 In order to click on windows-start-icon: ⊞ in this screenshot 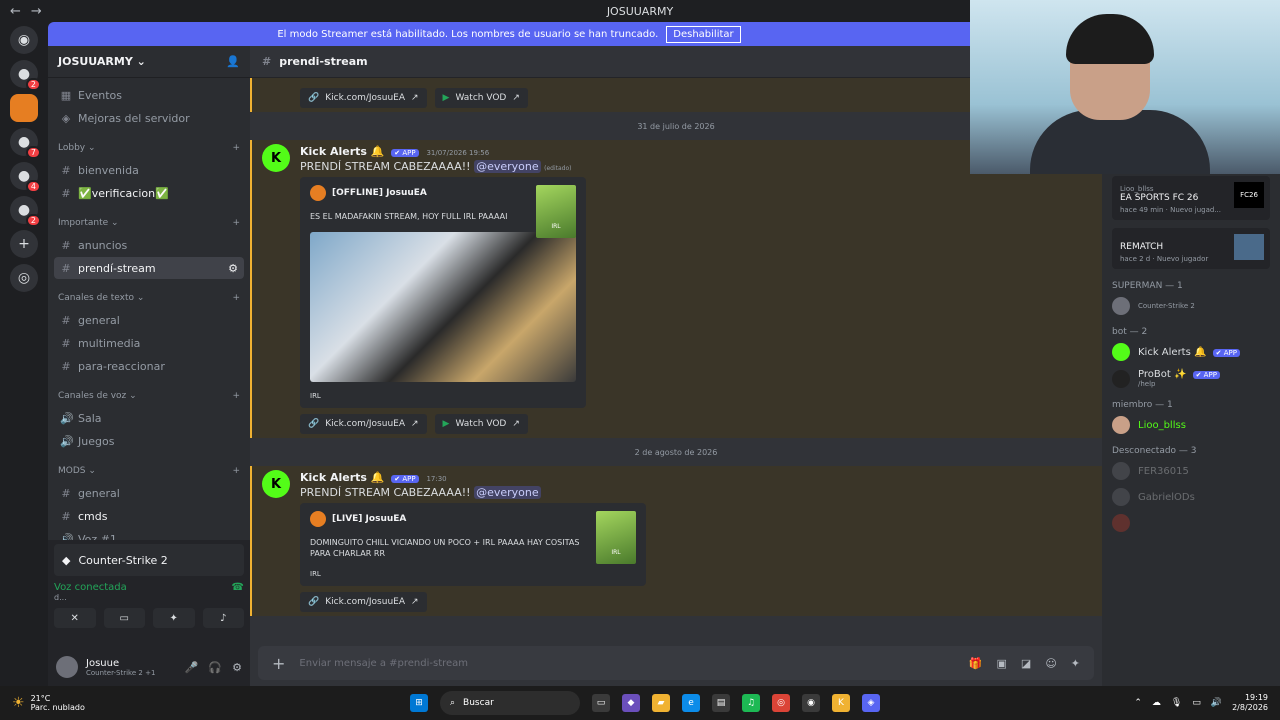, I will do `click(419, 703)`.